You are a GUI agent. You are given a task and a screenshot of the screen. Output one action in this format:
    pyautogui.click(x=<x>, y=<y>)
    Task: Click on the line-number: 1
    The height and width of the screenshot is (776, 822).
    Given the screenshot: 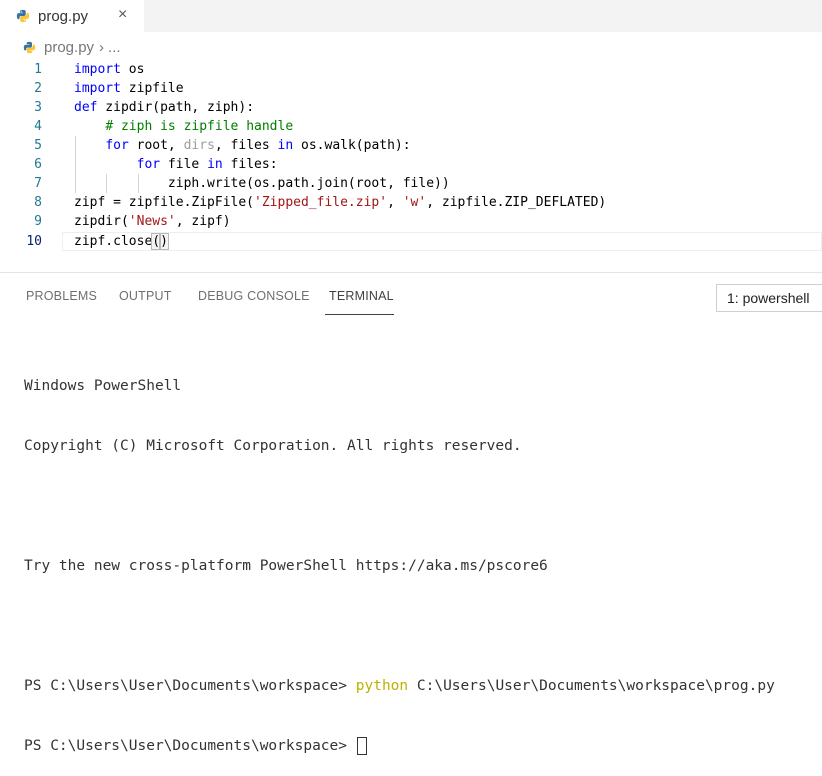 What is the action you would take?
    pyautogui.click(x=38, y=69)
    